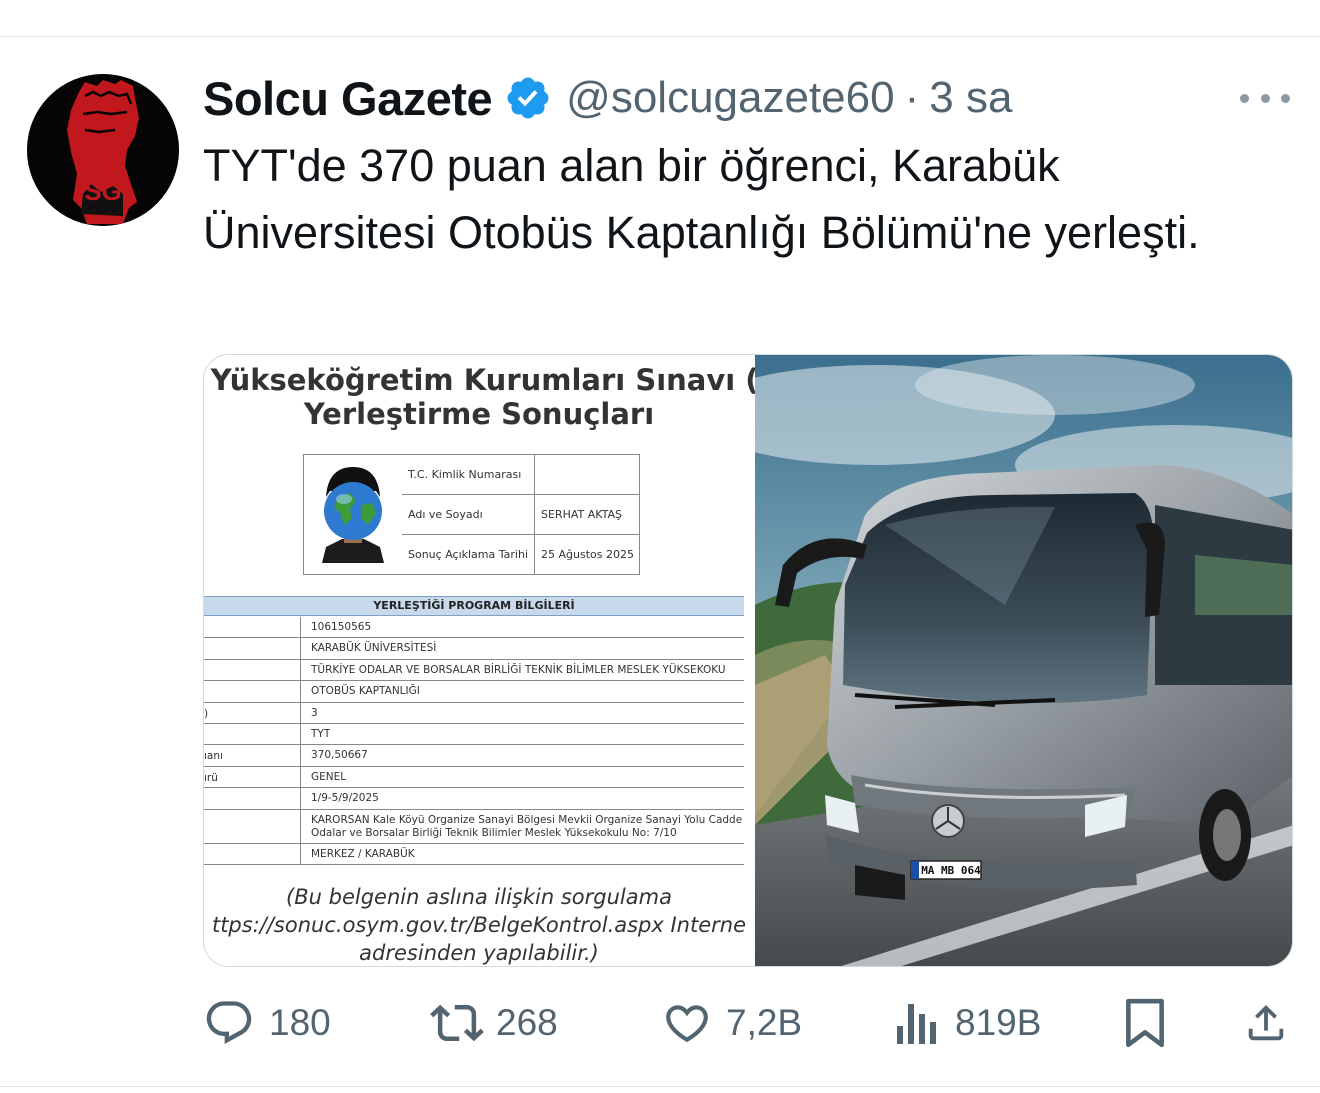 This screenshot has height=1093, width=1320. I want to click on svg-text: SG, so click(103, 191).